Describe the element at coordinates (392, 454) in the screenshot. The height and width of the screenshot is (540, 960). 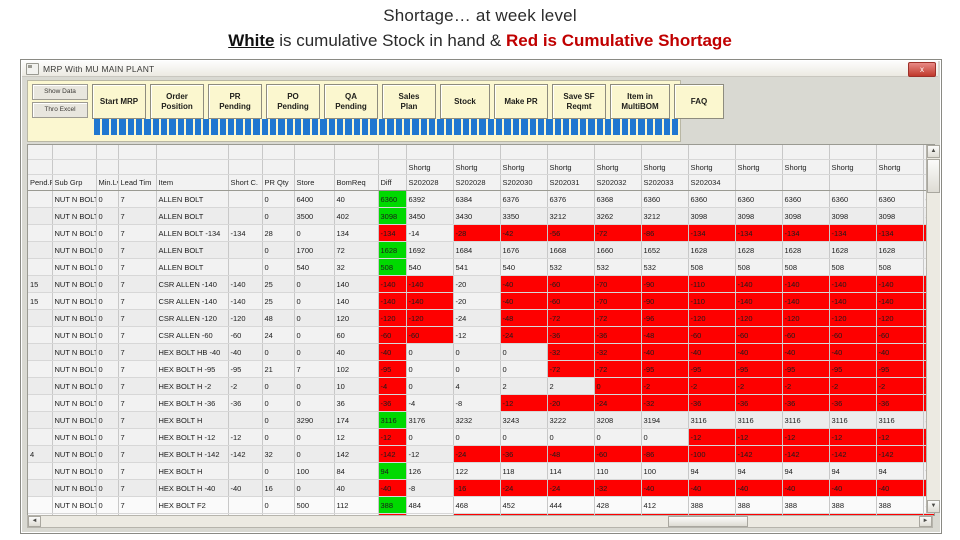
I see `diff-cell: -142` at that location.